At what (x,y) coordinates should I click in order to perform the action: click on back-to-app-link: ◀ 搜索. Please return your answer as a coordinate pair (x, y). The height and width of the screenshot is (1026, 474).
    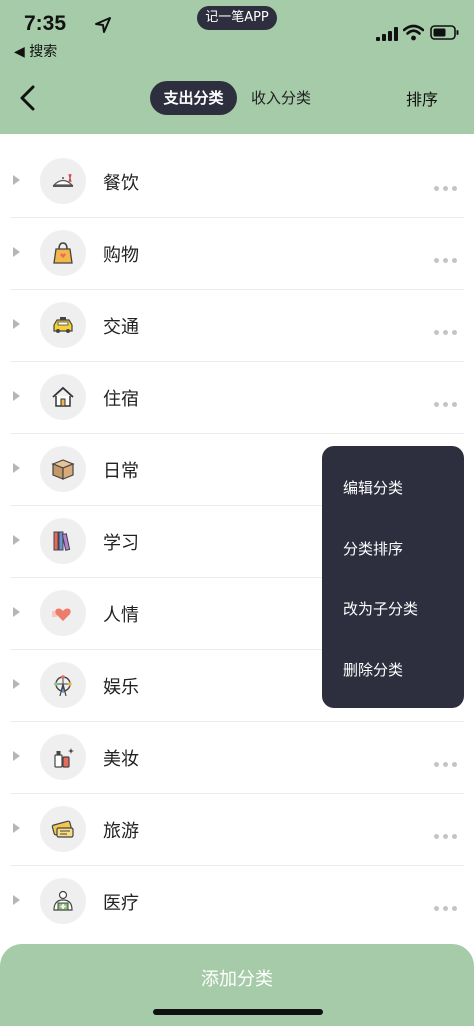
    Looking at the image, I should click on (35, 51).